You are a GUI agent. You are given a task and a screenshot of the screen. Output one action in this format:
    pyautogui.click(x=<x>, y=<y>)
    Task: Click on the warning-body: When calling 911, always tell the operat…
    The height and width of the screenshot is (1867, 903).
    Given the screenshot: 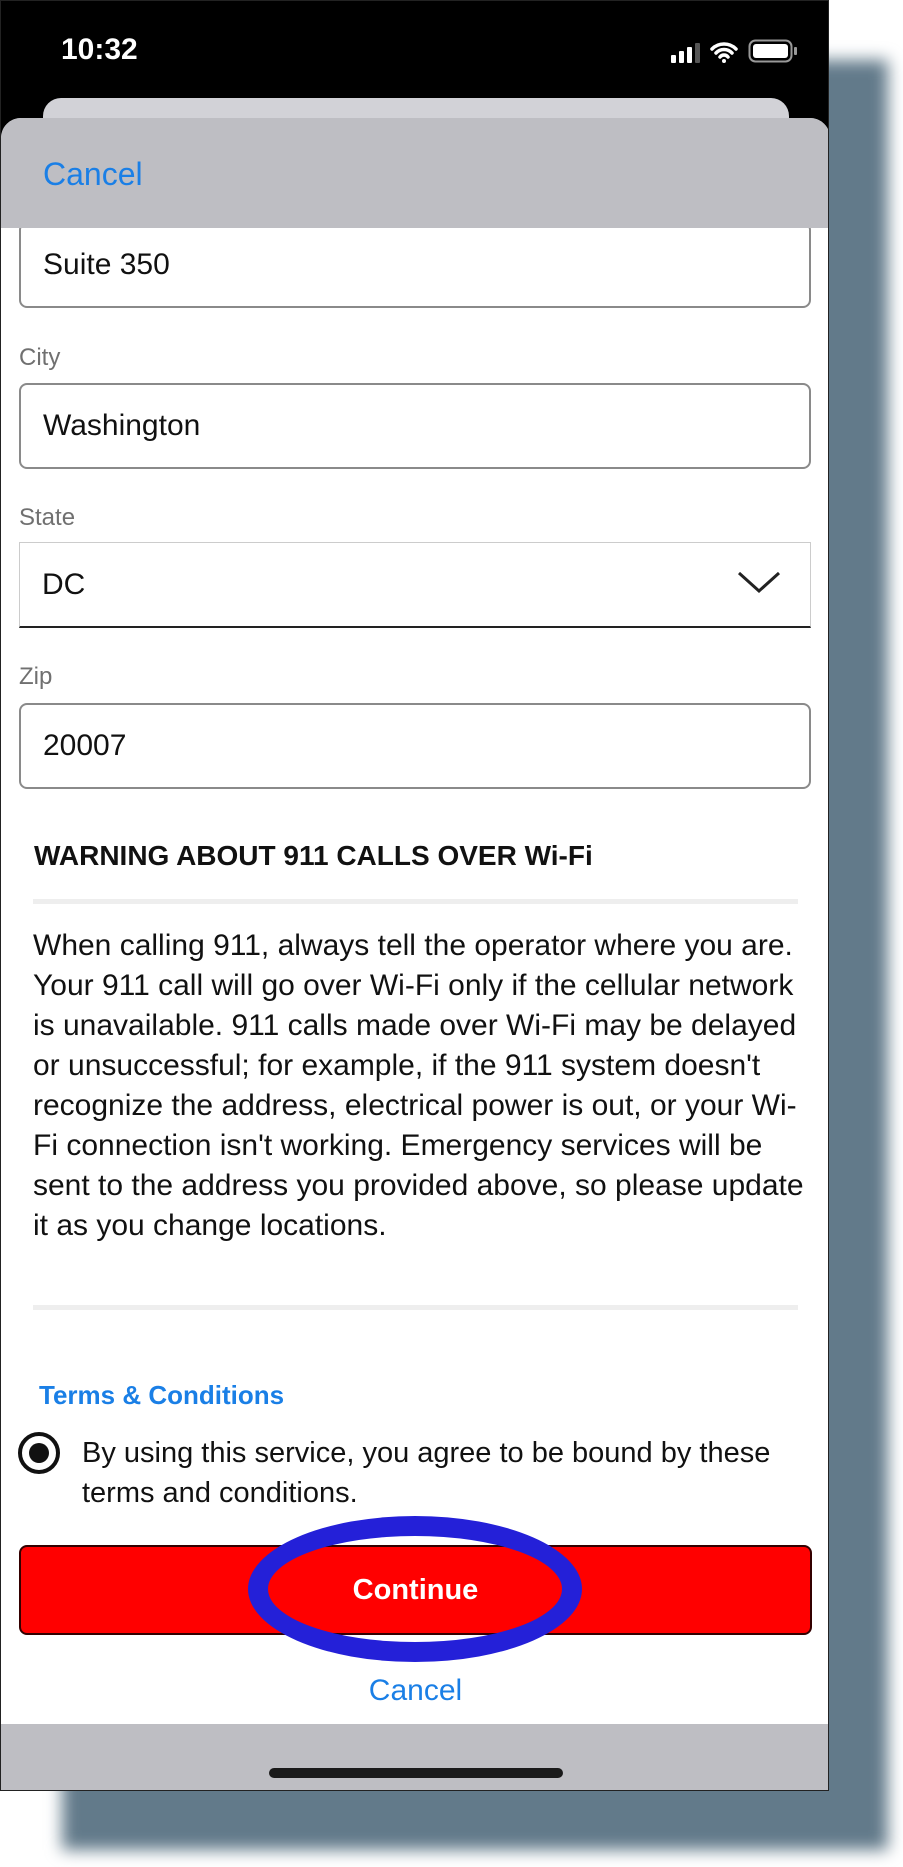 What is the action you would take?
    pyautogui.click(x=418, y=1085)
    